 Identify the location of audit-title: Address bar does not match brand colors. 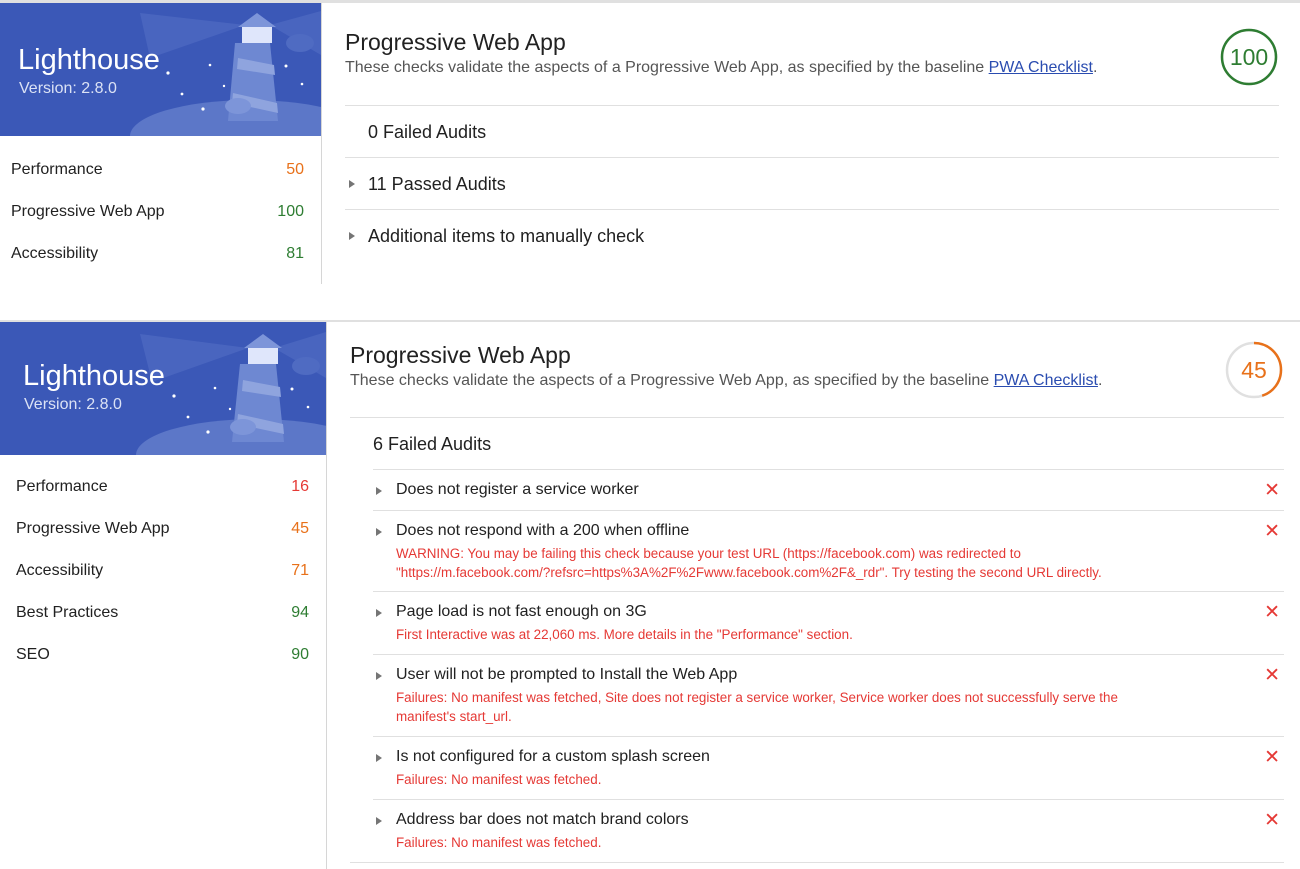
(542, 819).